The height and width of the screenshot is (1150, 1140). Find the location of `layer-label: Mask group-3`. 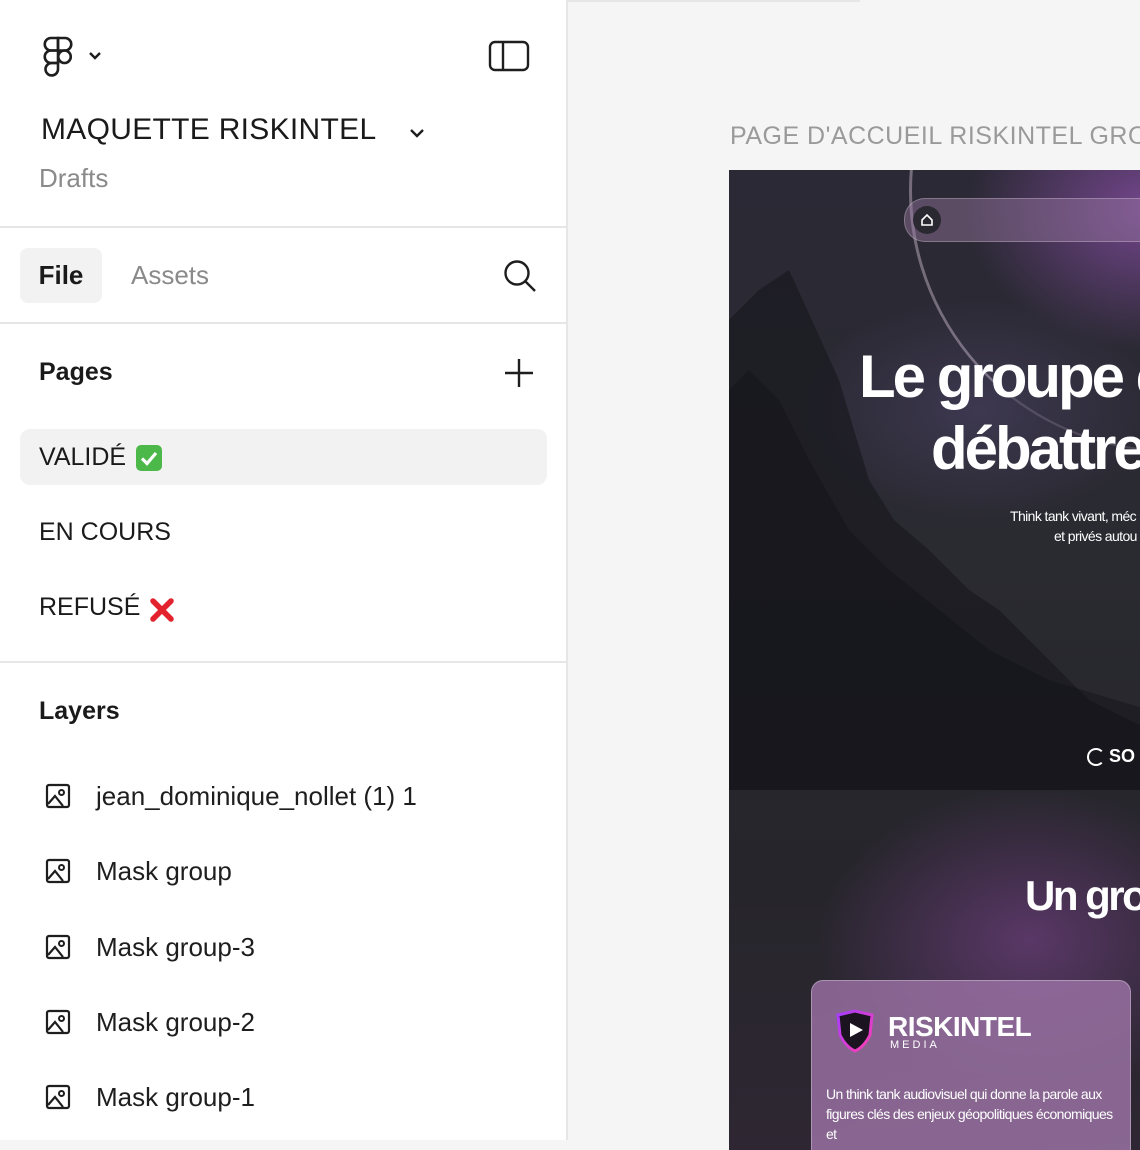

layer-label: Mask group-3 is located at coordinates (175, 946).